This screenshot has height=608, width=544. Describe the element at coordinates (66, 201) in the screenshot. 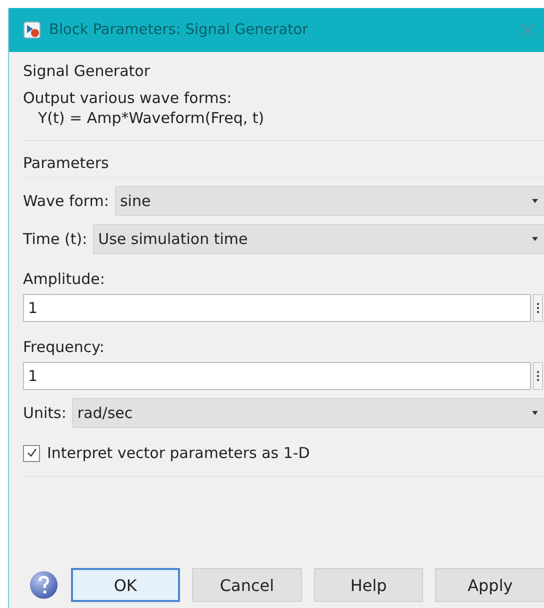

I see `field-label: Wave form:` at that location.